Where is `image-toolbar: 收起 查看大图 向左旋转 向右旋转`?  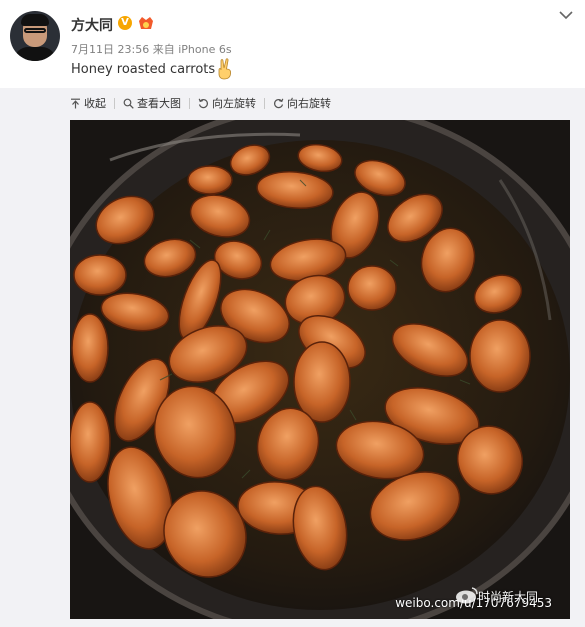 image-toolbar: 收起 查看大图 向左旋转 向右旋转 is located at coordinates (200, 103).